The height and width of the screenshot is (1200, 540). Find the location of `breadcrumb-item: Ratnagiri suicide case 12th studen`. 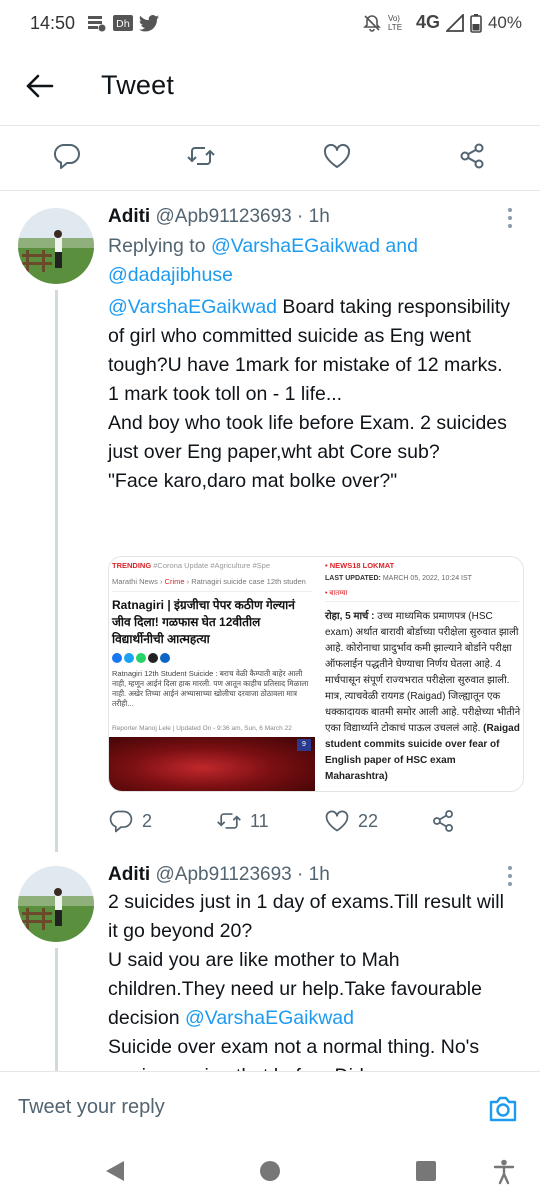

breadcrumb-item: Ratnagiri suicide case 12th studen is located at coordinates (248, 581).